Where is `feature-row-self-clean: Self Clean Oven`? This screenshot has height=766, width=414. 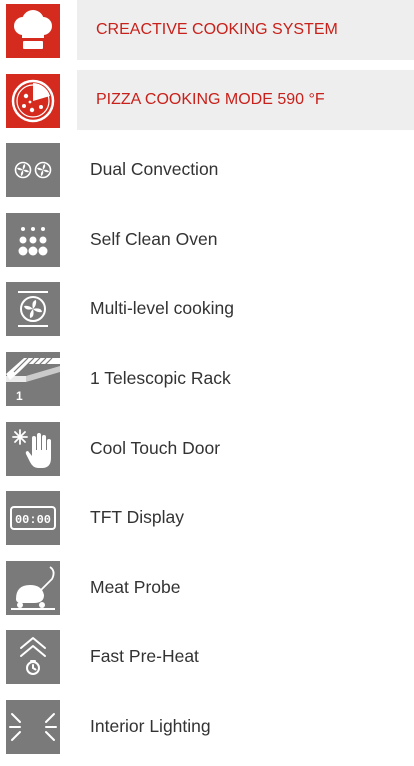 feature-row-self-clean: Self Clean Oven is located at coordinates (207, 239).